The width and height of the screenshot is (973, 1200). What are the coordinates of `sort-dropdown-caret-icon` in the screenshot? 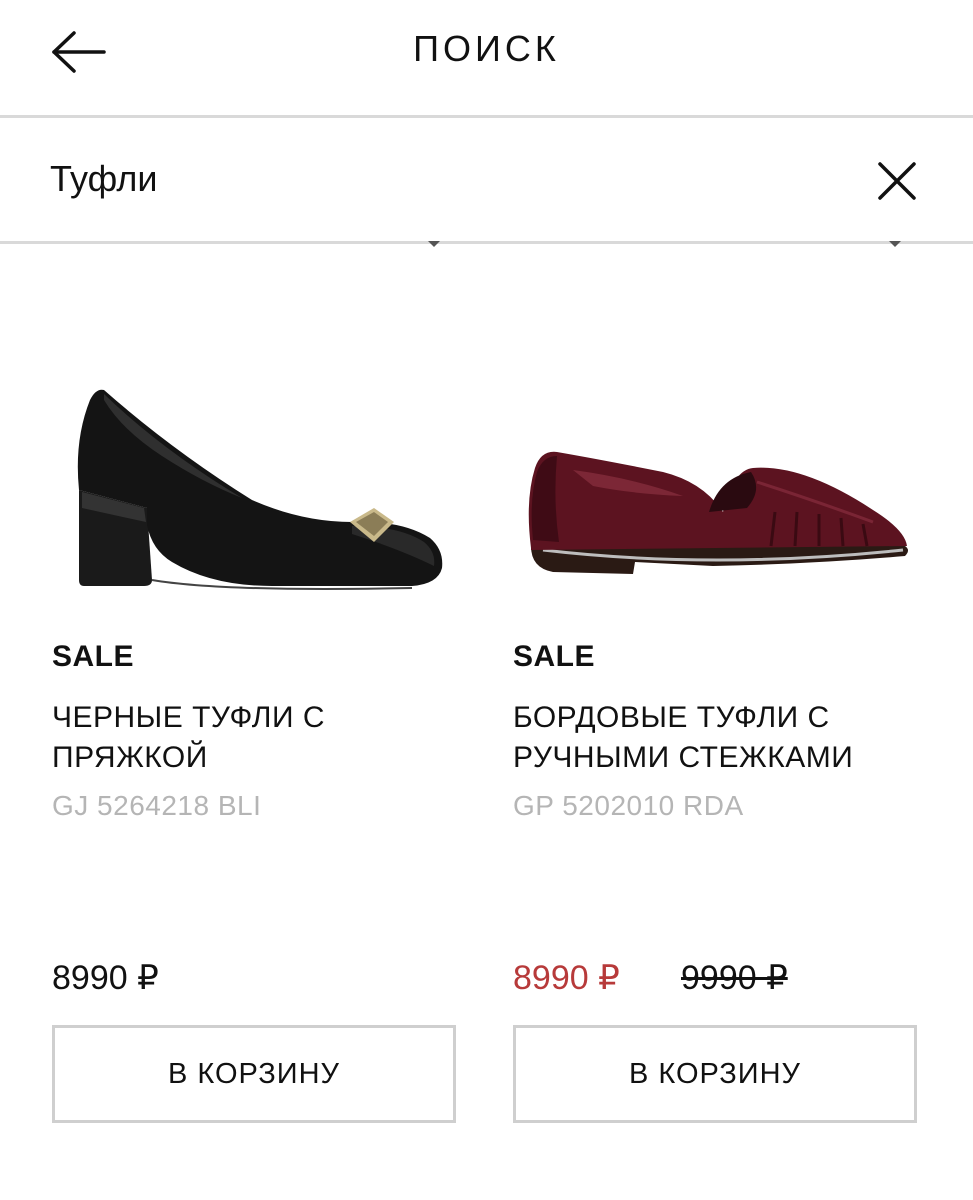 It's located at (895, 244).